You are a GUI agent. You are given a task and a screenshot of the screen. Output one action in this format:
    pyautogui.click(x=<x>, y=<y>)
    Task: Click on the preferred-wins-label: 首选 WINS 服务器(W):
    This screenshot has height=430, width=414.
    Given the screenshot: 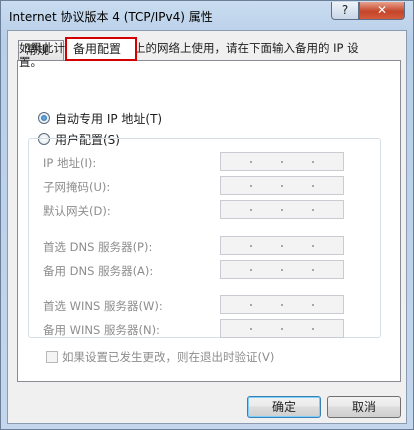 What is the action you would take?
    pyautogui.click(x=103, y=306)
    